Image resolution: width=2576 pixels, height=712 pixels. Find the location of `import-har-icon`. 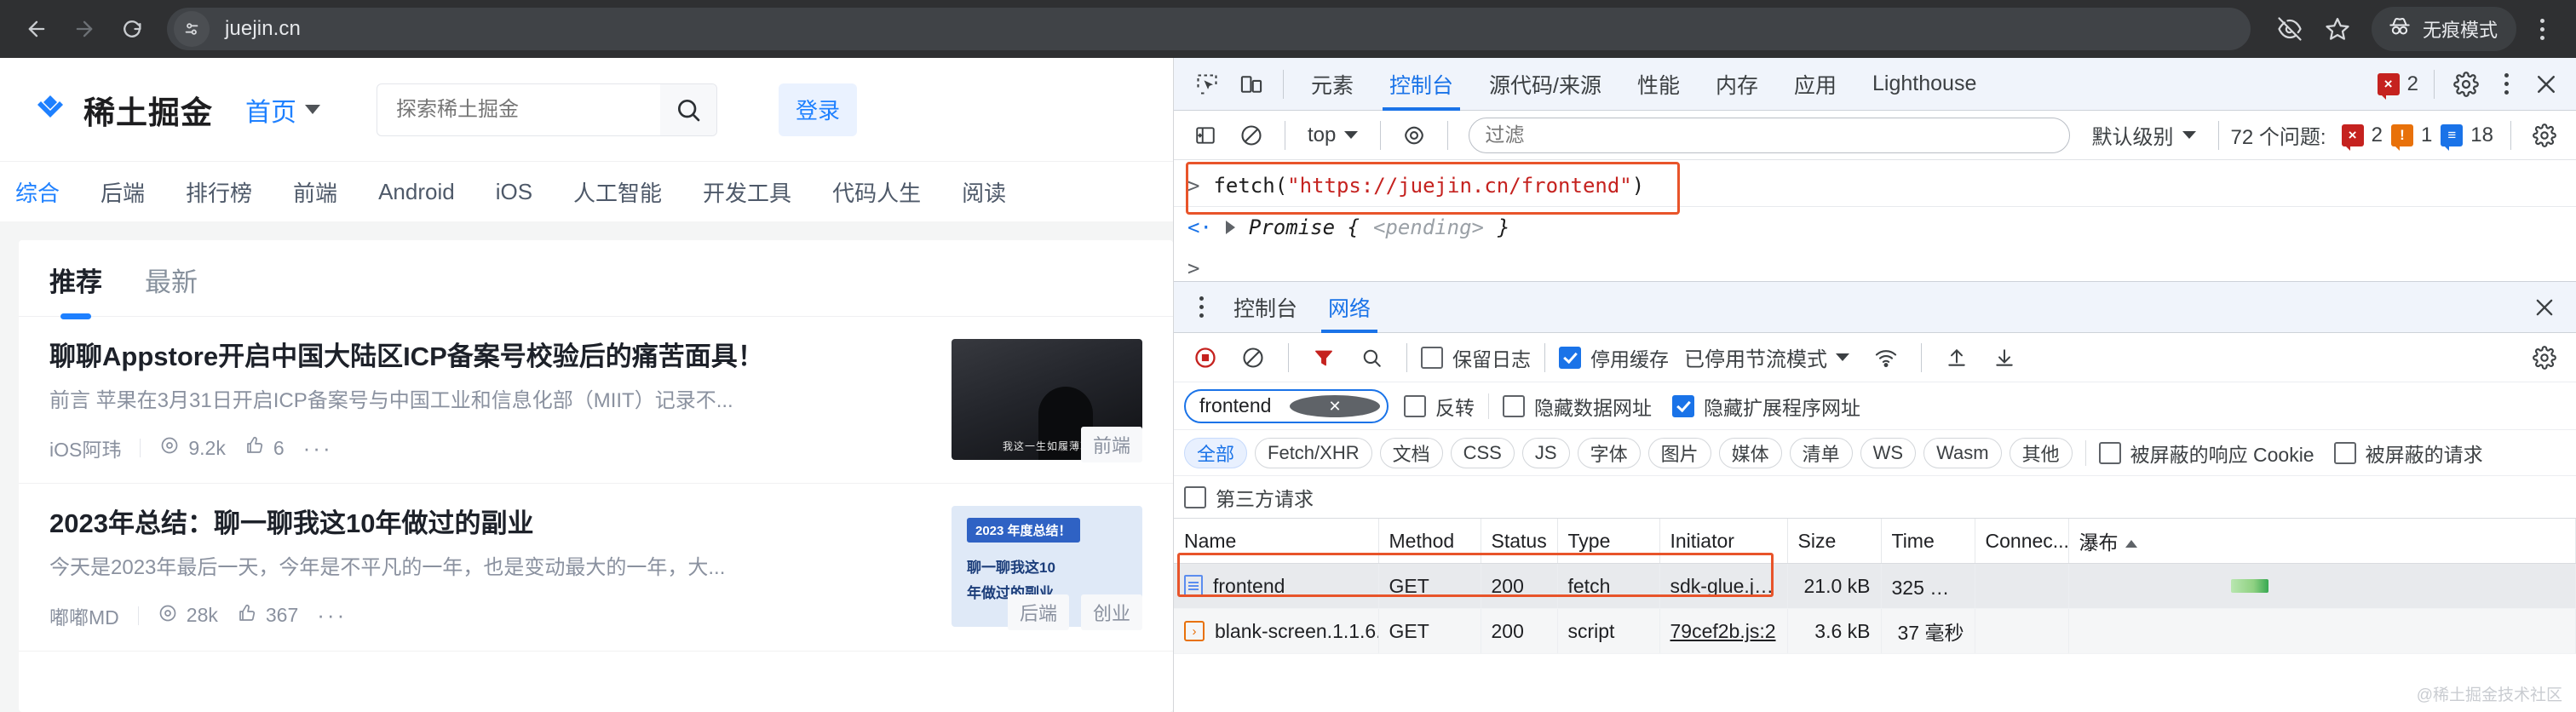

import-har-icon is located at coordinates (1956, 358).